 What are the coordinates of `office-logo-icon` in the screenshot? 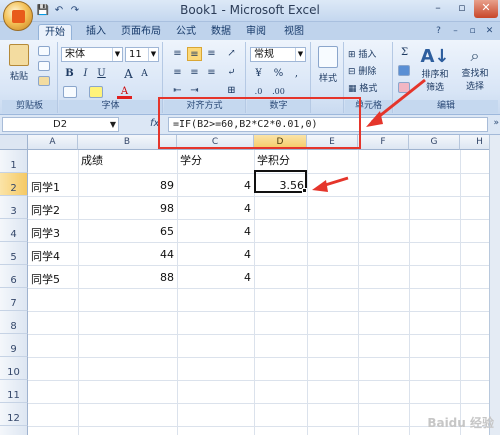 It's located at (18, 16).